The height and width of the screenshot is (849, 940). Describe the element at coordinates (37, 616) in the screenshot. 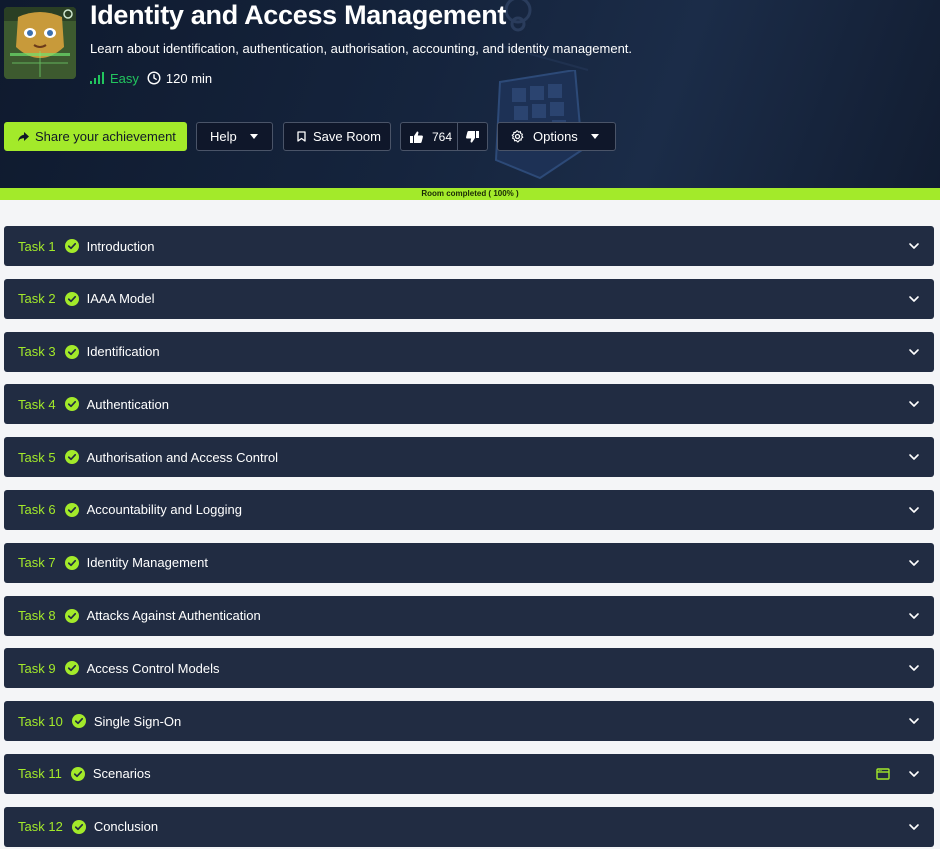

I see `task-number: Task 8` at that location.